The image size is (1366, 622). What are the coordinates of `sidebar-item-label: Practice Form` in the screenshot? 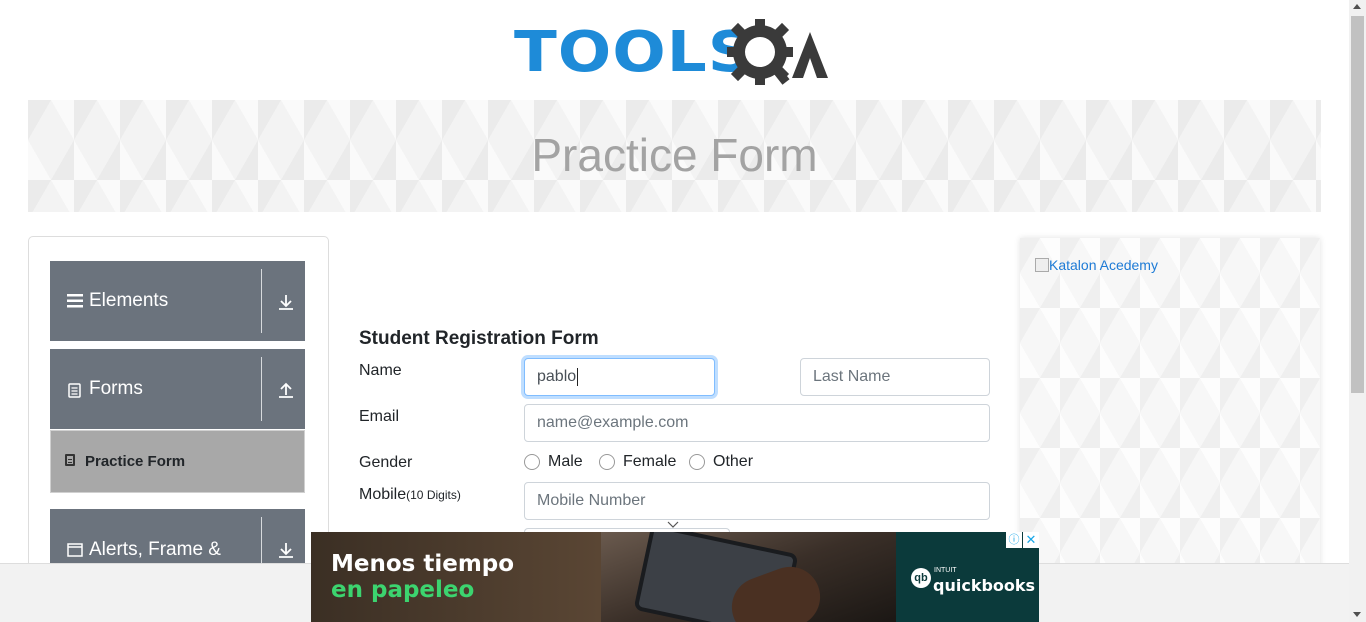 It's located at (135, 461).